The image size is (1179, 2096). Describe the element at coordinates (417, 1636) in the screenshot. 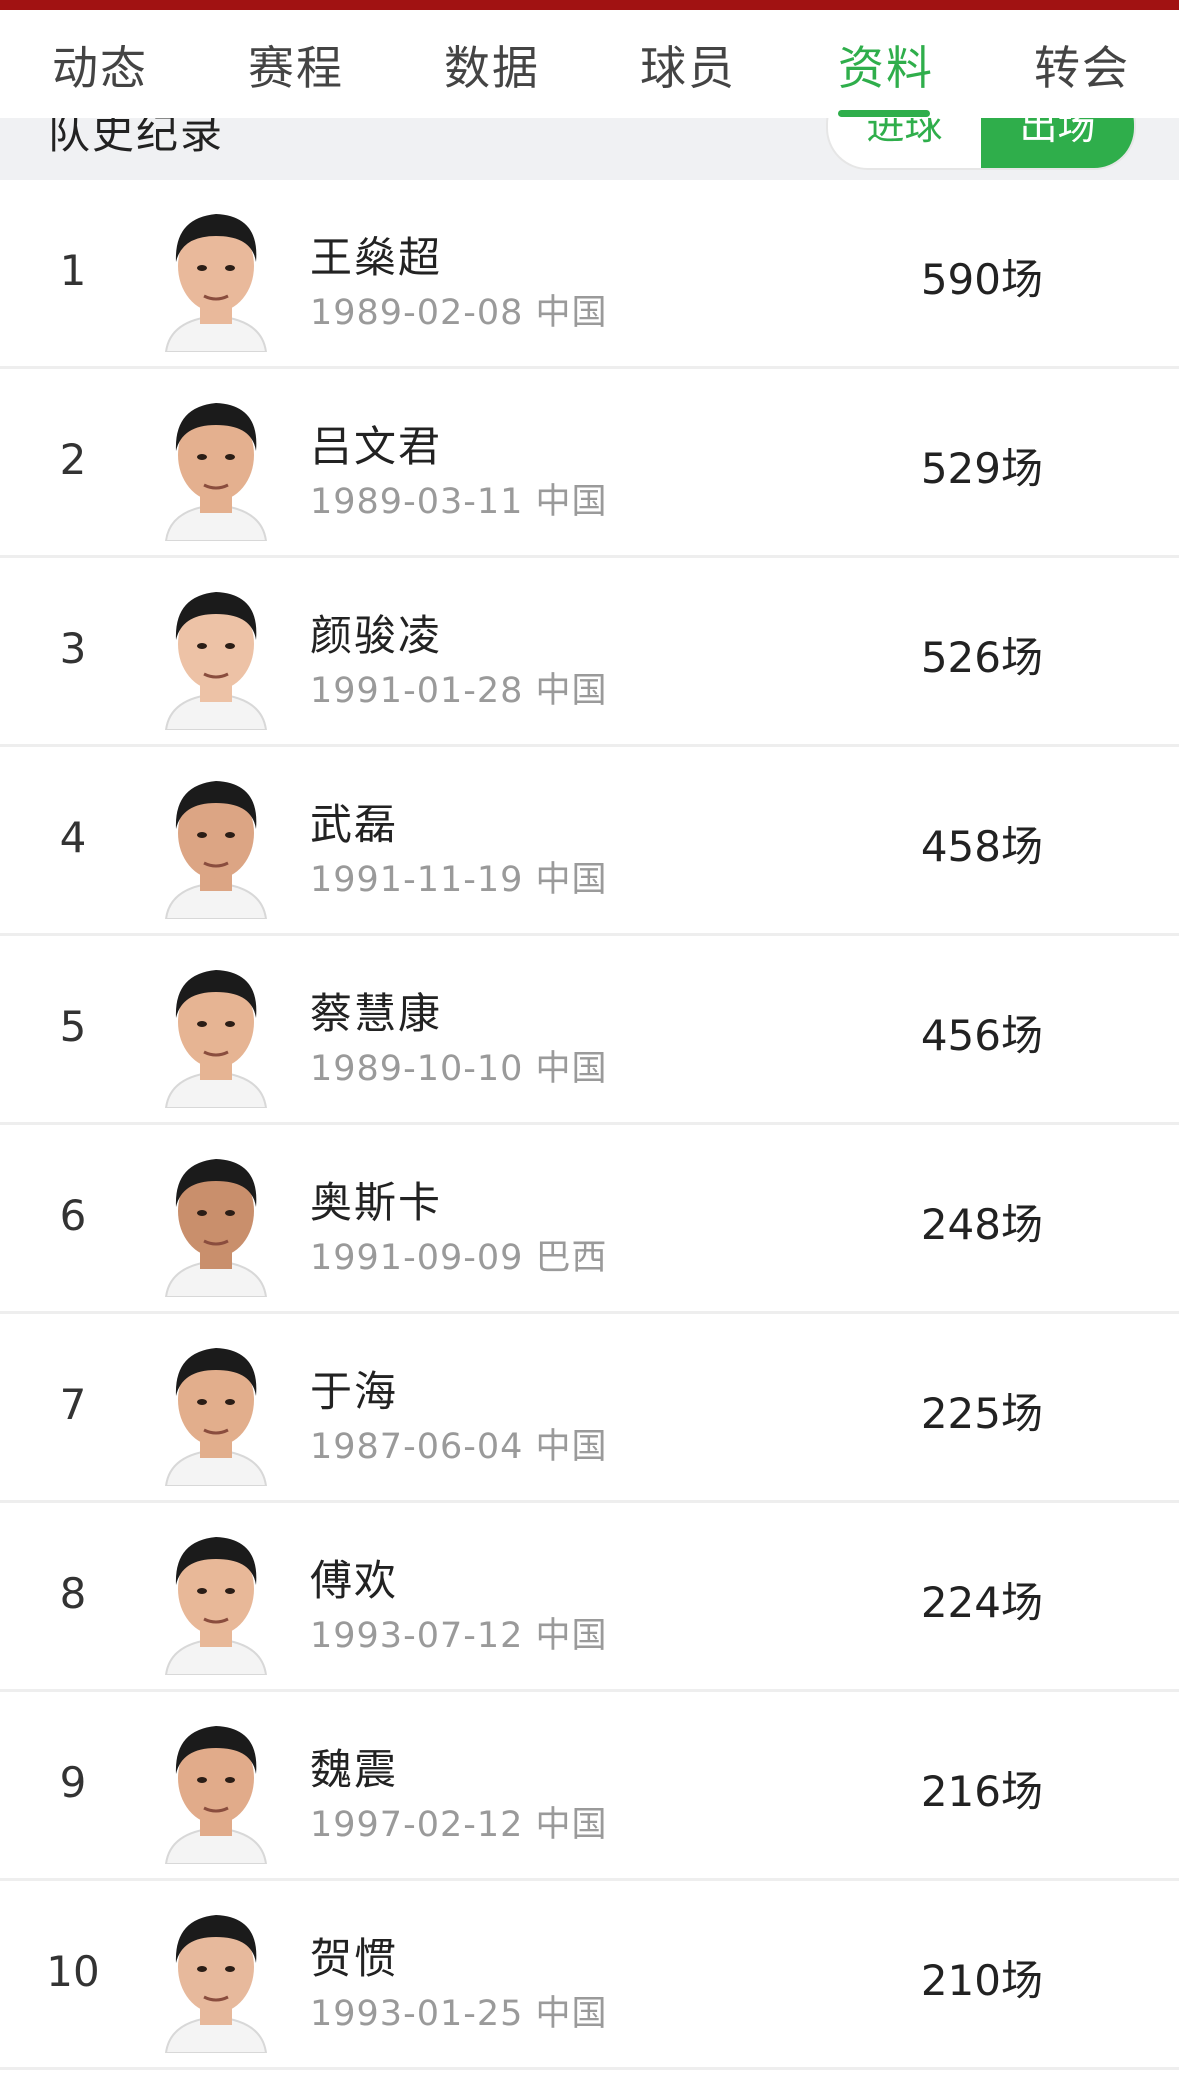

I see `player-birthdate: 1993-07-12` at that location.